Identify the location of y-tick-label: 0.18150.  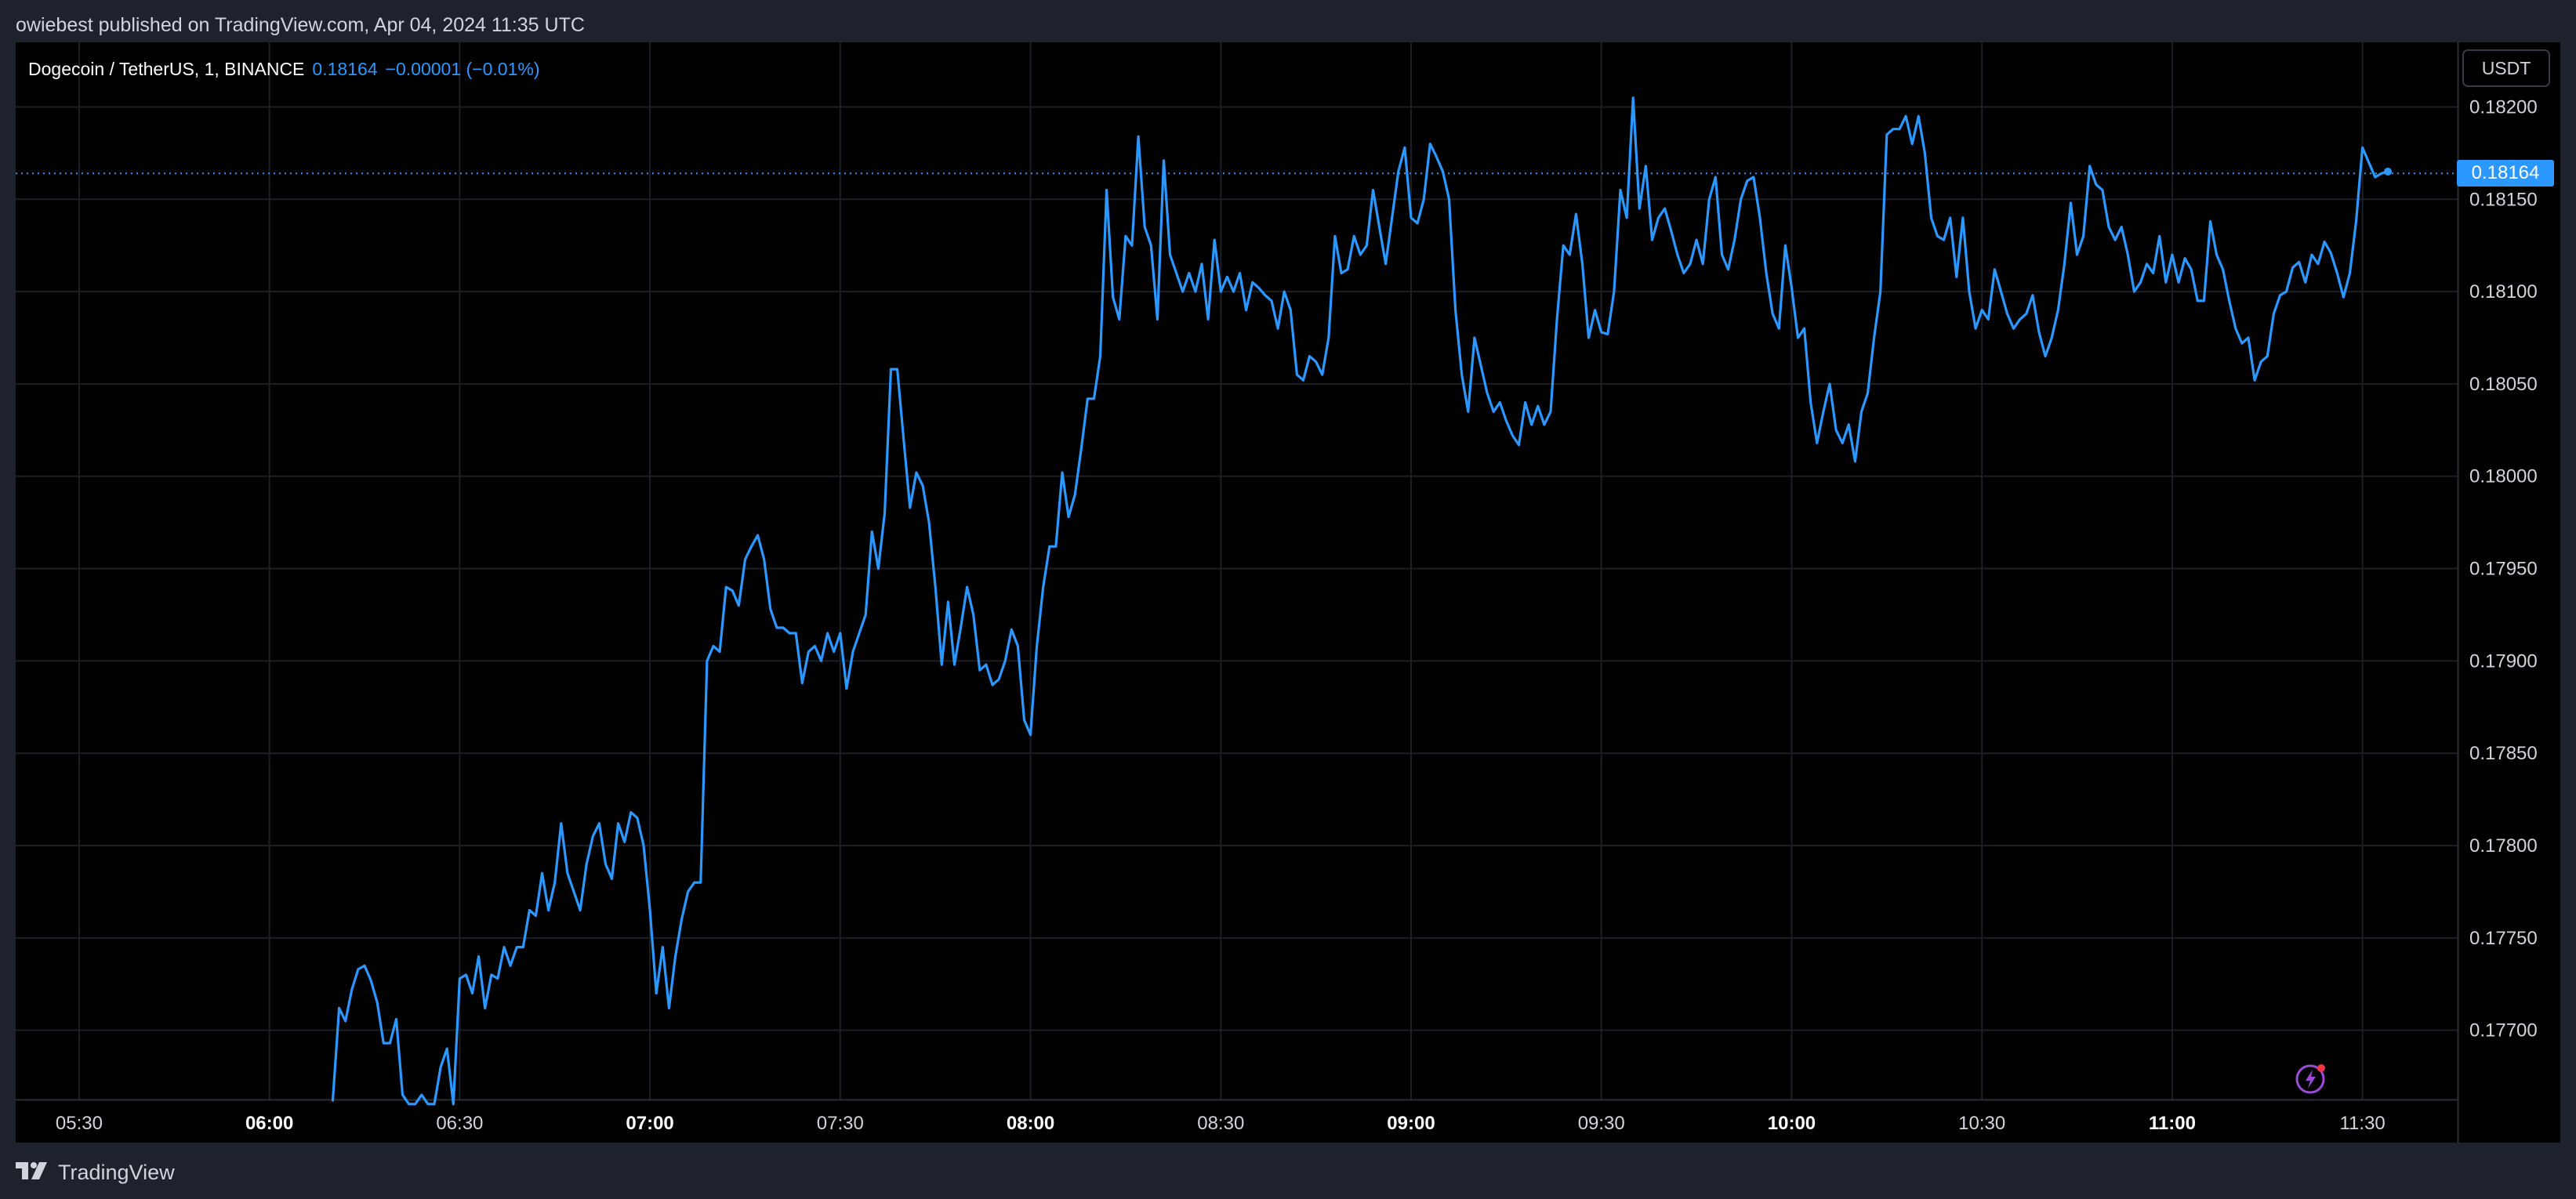
(2504, 199).